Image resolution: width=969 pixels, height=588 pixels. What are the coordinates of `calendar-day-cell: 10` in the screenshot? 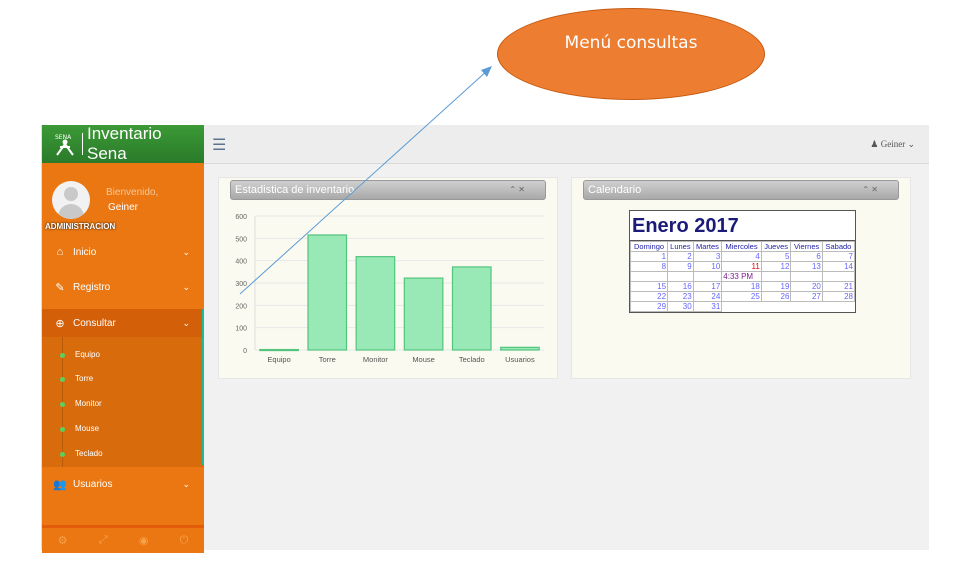 It's located at (707, 266).